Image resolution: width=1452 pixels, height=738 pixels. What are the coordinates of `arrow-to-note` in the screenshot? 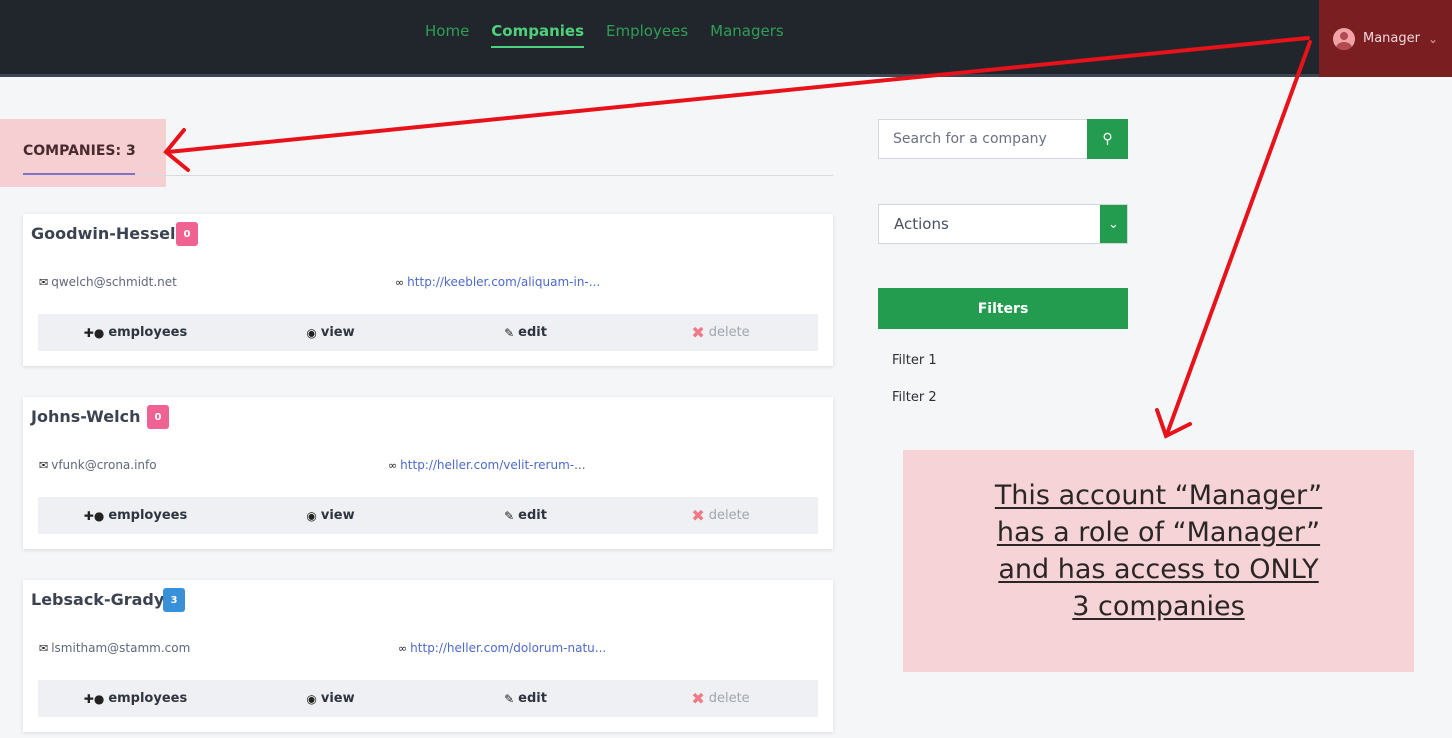 It's located at (1233, 239).